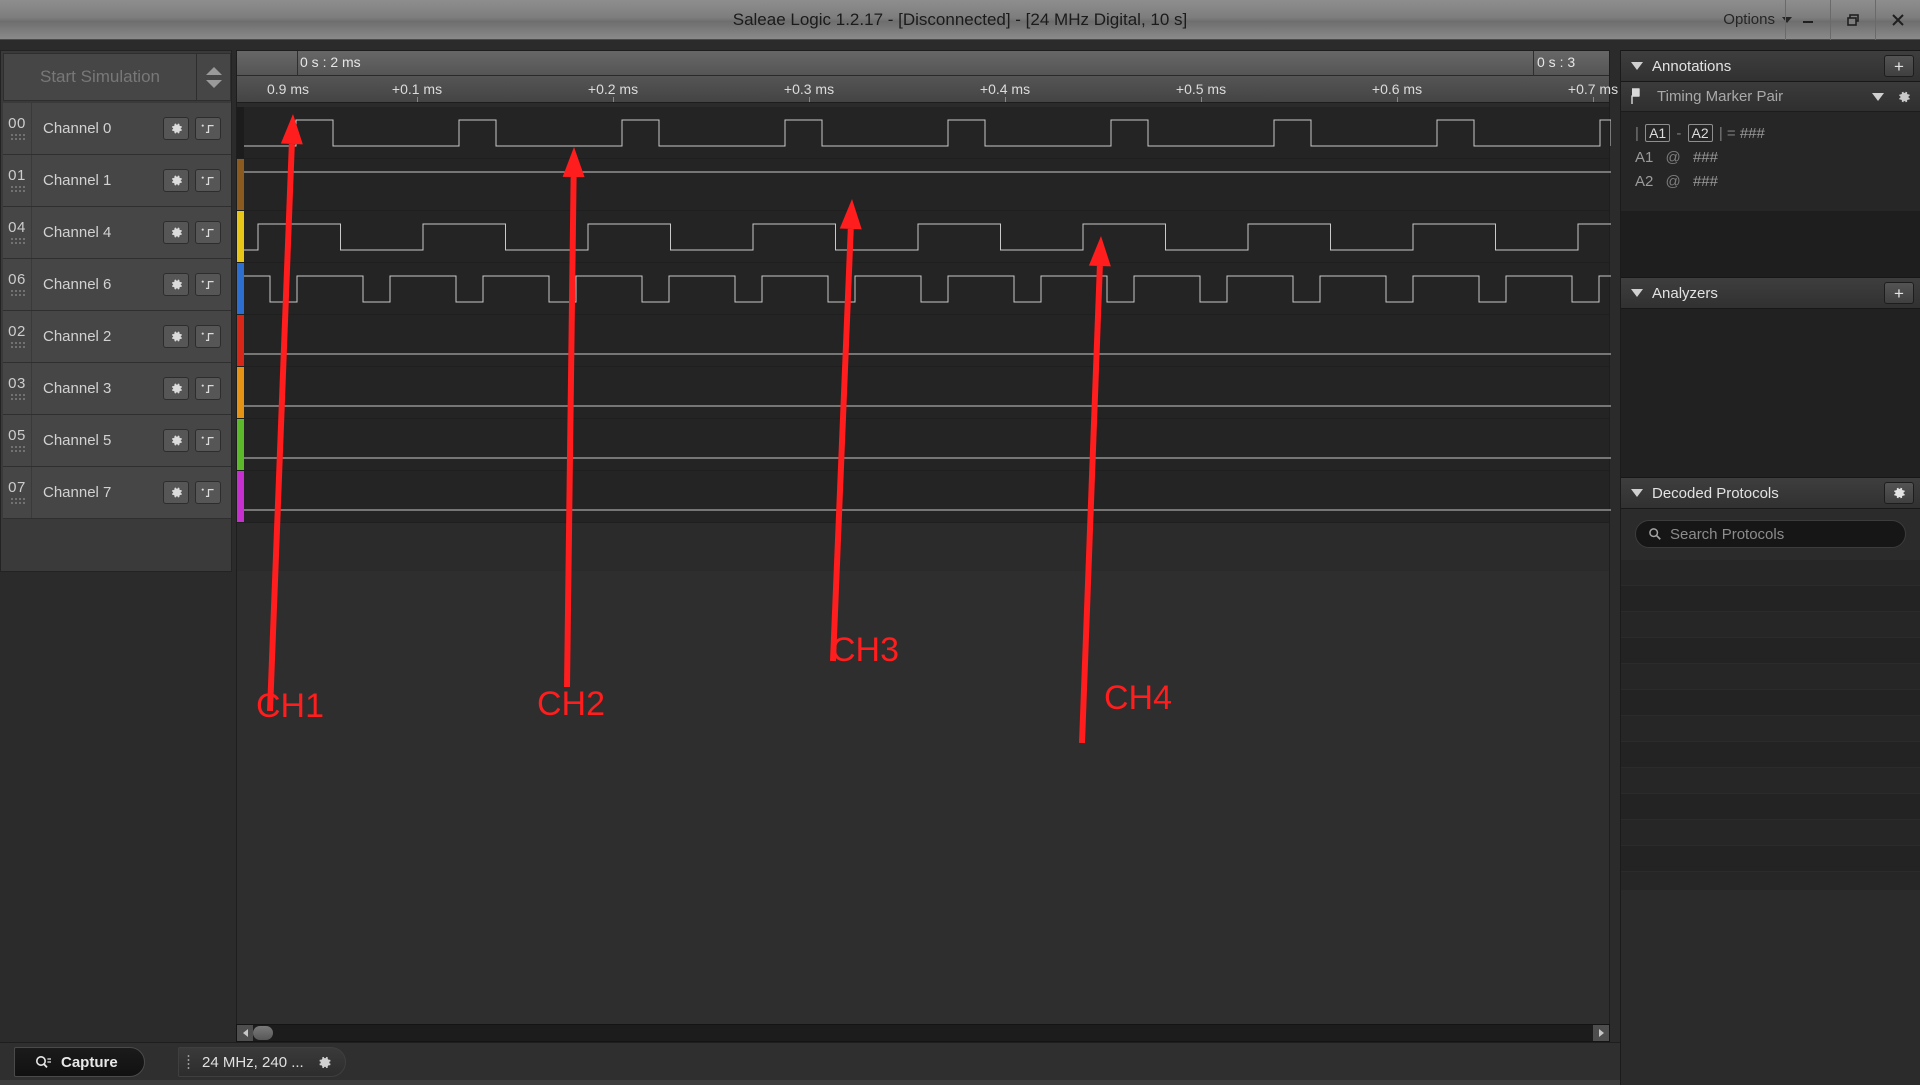  What do you see at coordinates (17, 336) in the screenshot?
I see `channel-number-cell: 02` at bounding box center [17, 336].